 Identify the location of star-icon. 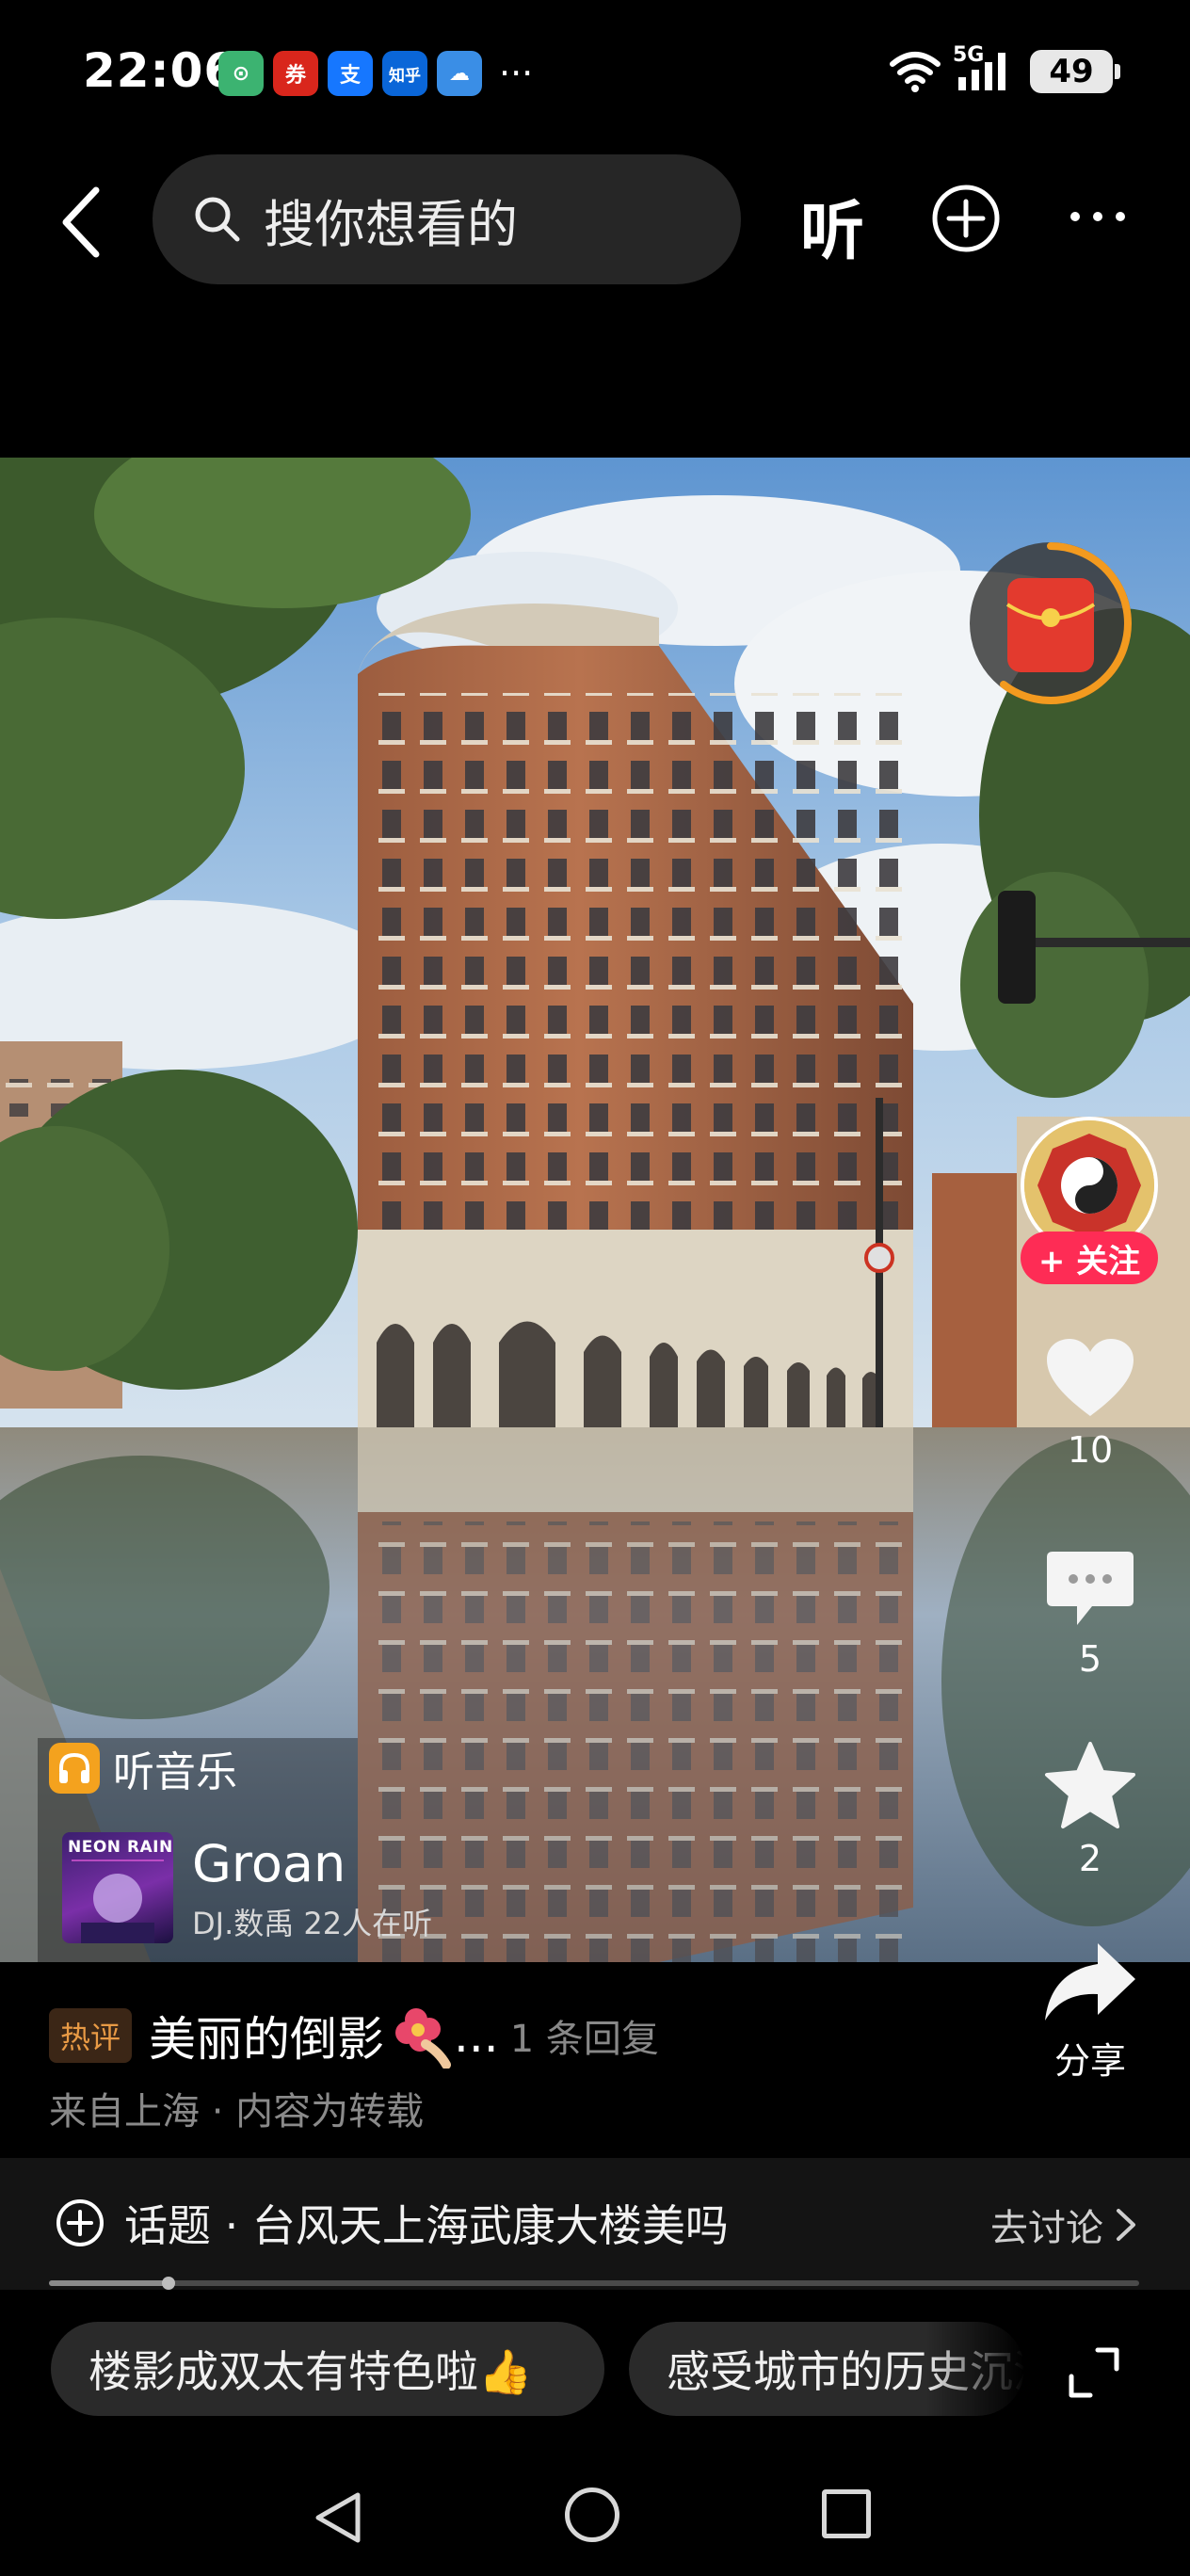
(1090, 1785).